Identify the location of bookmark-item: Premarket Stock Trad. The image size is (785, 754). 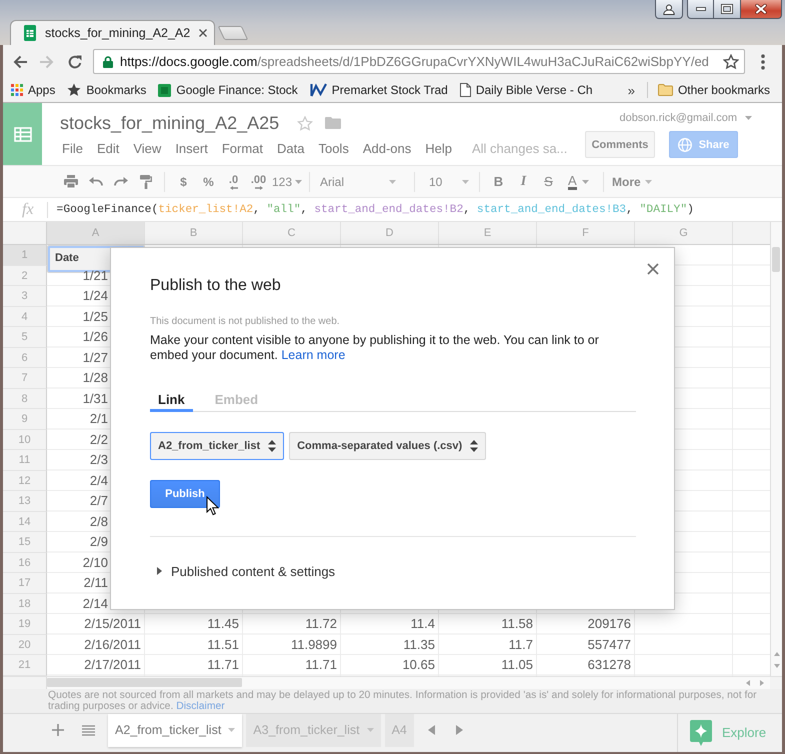
(379, 90).